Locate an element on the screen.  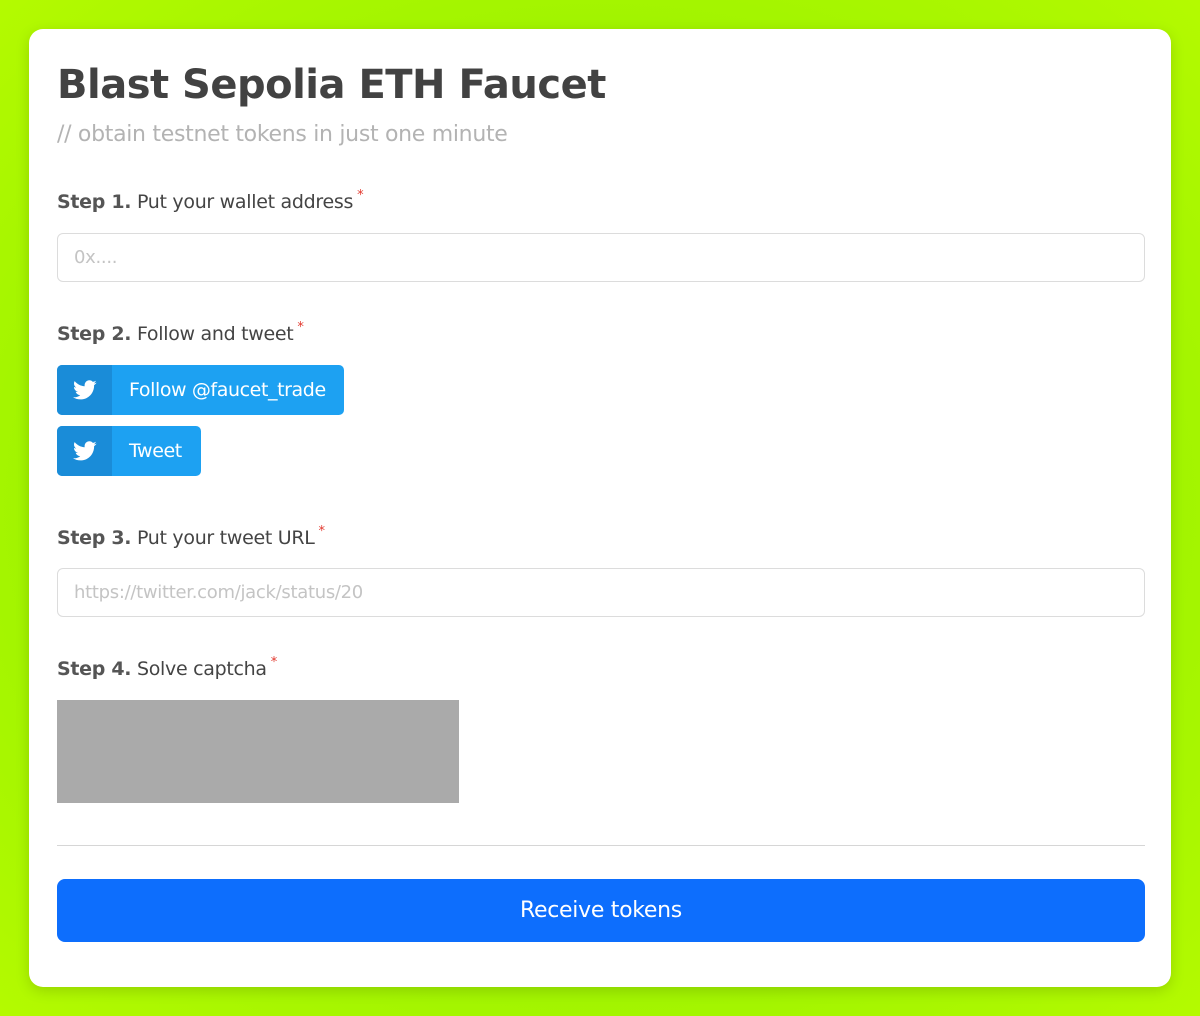
wallet-address-input is located at coordinates (601, 257).